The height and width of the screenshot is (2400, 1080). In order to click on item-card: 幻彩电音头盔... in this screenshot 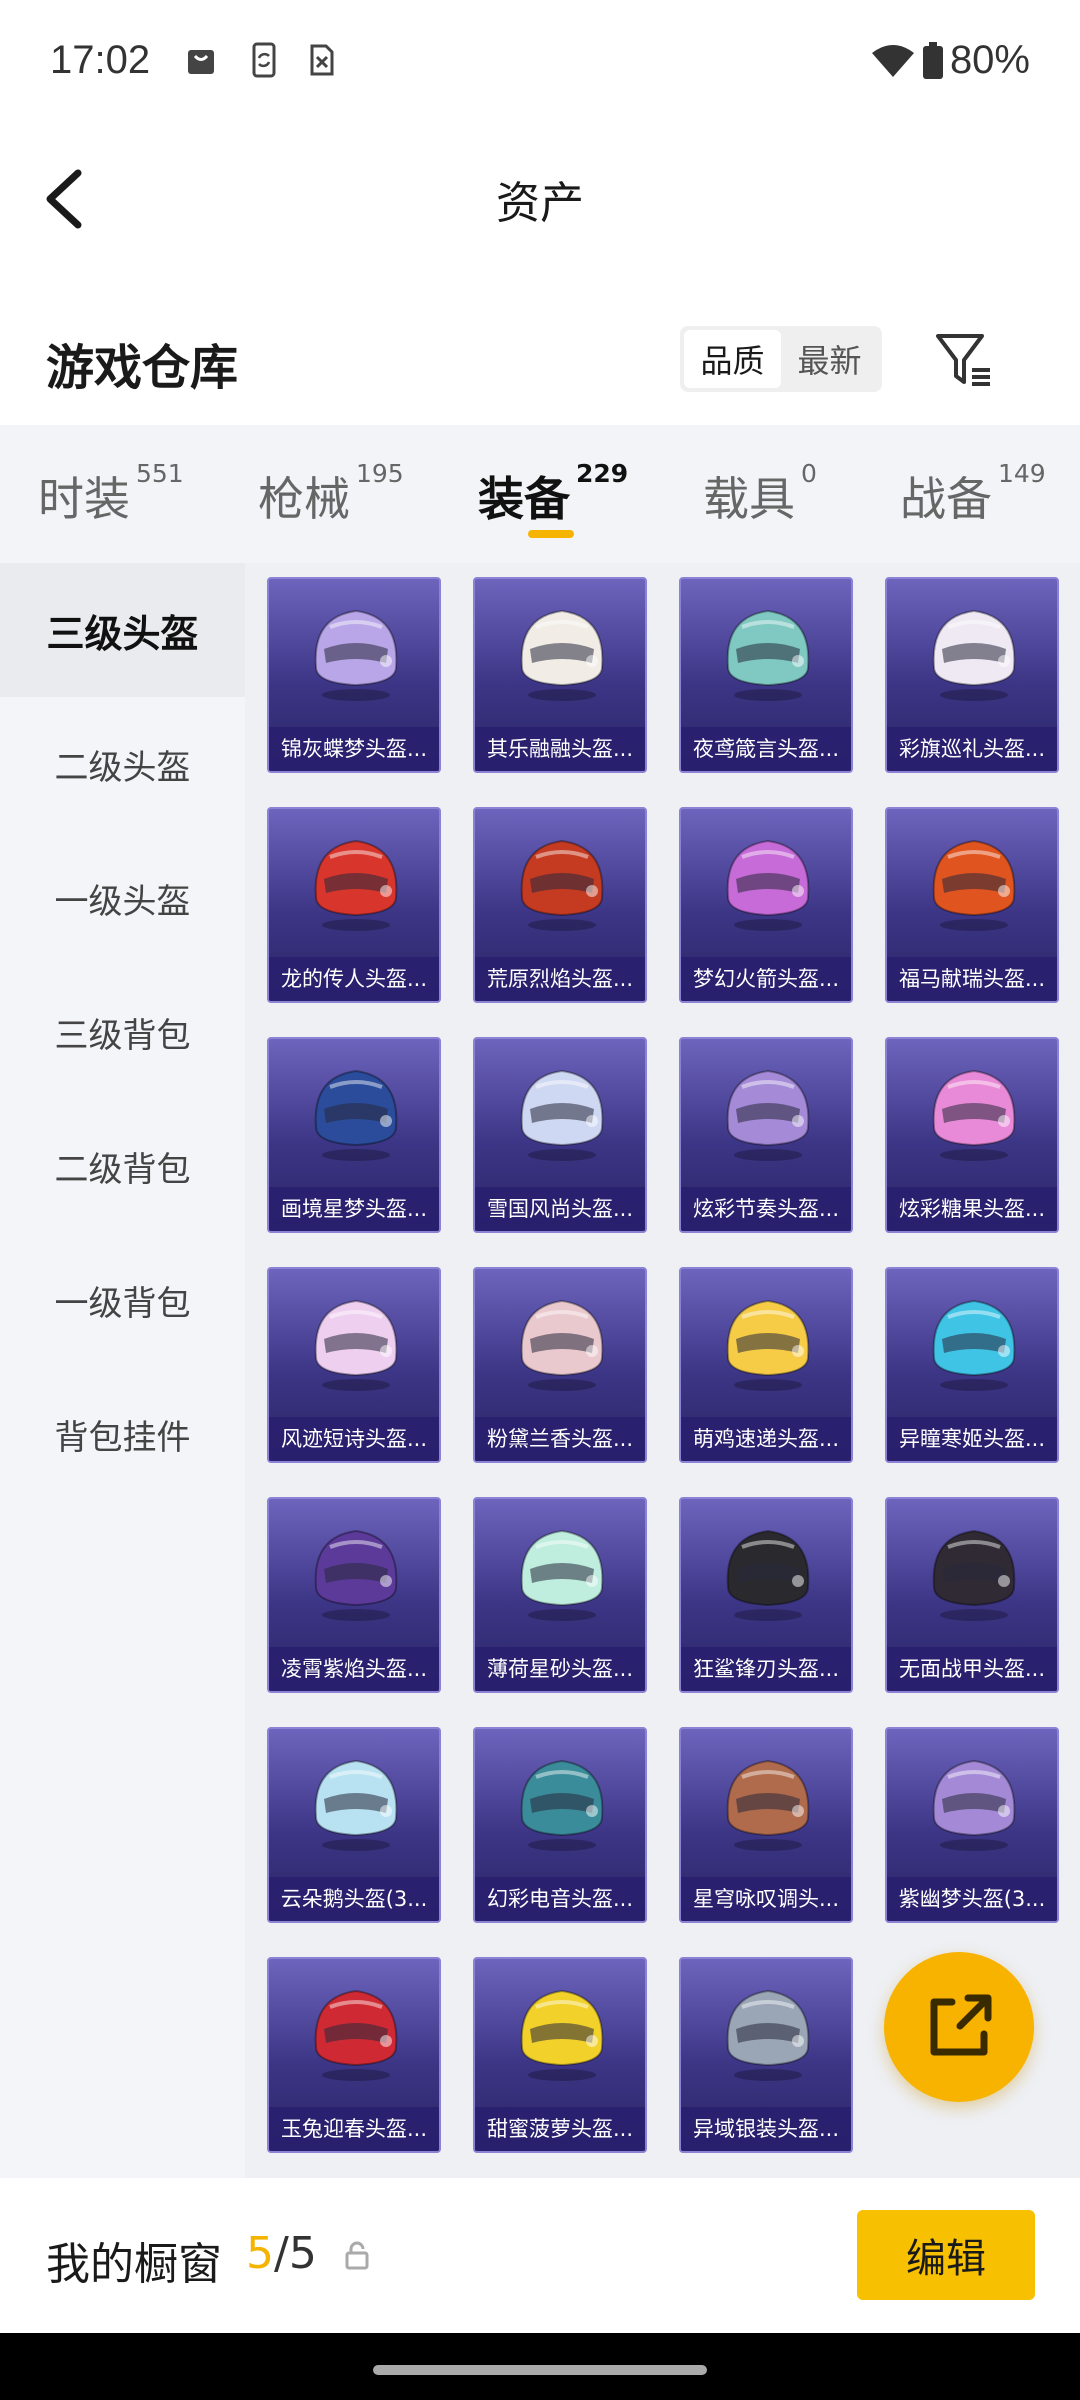, I will do `click(560, 1825)`.